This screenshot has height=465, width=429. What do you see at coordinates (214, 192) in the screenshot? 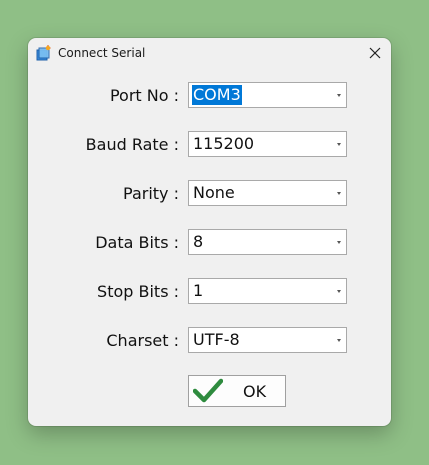
I see `parity-value: None` at bounding box center [214, 192].